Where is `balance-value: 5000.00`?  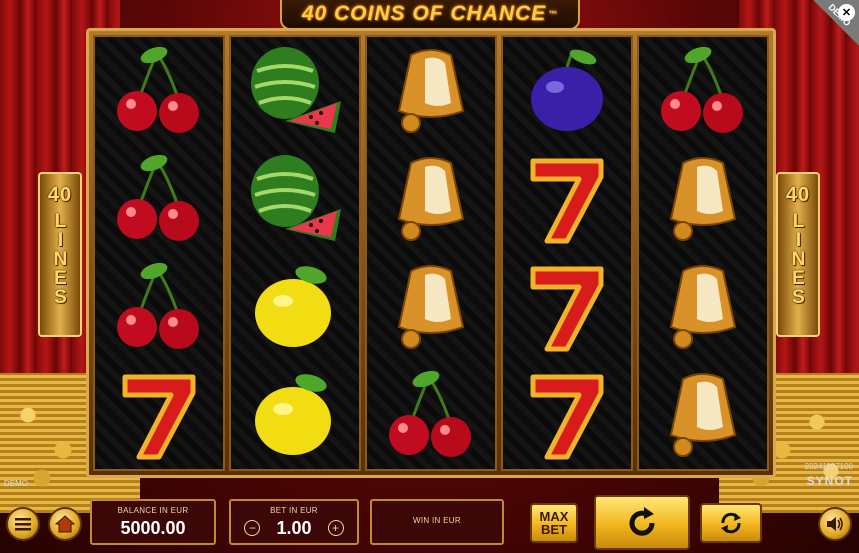 balance-value: 5000.00 is located at coordinates (153, 527).